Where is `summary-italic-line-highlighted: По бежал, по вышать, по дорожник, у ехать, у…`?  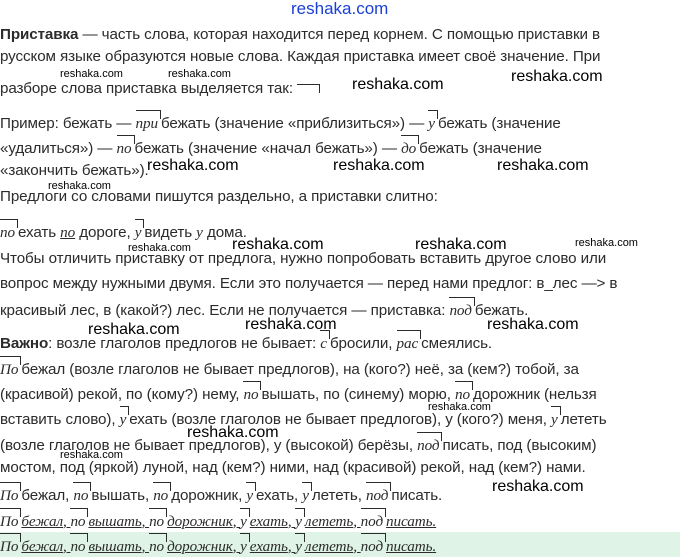 summary-italic-line-highlighted: По бежал, по вышать, по дорожник, у ехать, у… is located at coordinates (218, 545).